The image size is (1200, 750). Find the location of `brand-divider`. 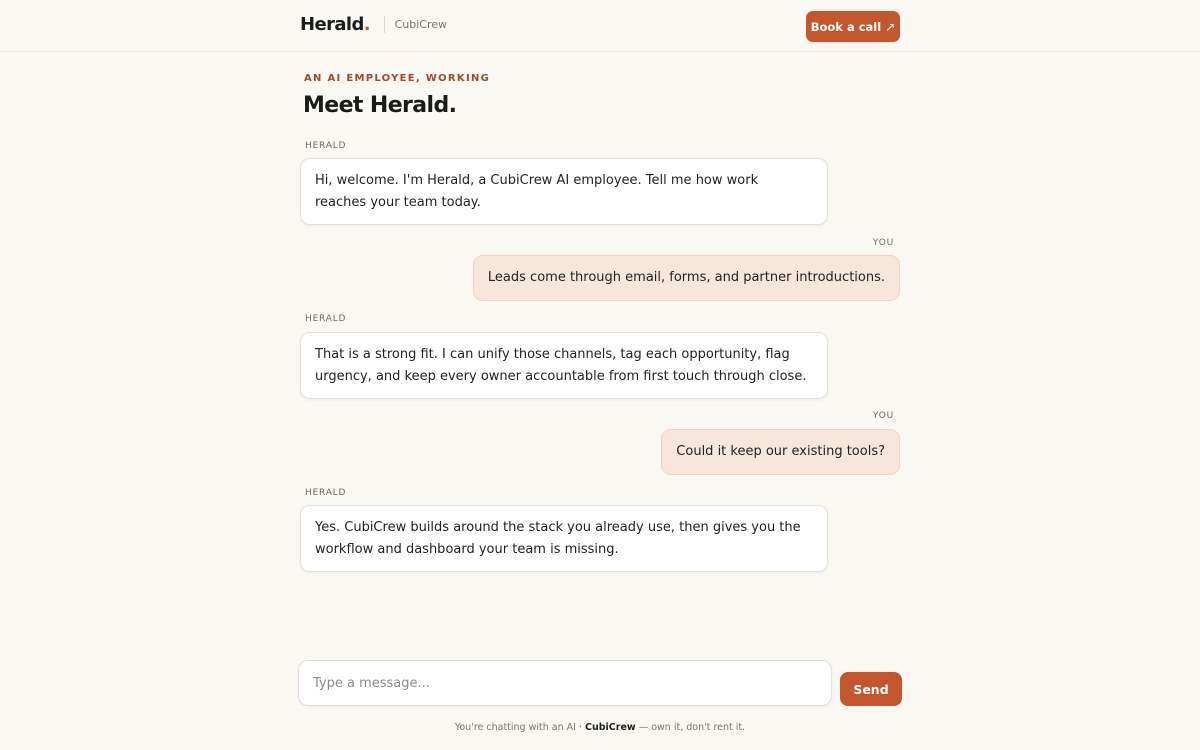

brand-divider is located at coordinates (384, 24).